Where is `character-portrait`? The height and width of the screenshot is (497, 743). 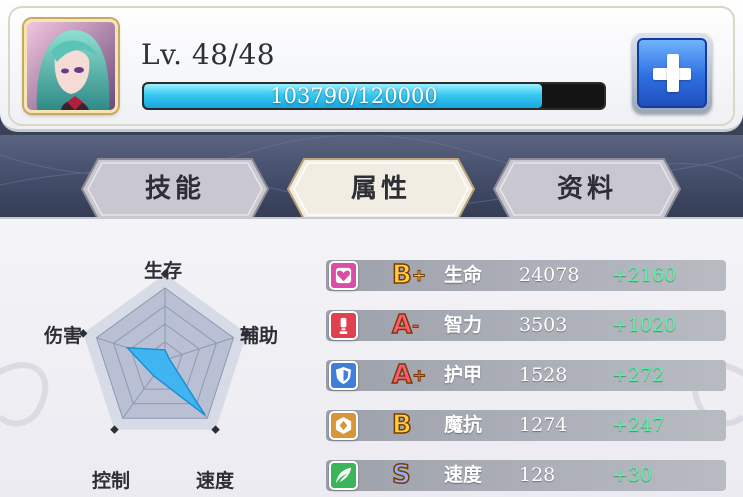
character-portrait is located at coordinates (71, 66).